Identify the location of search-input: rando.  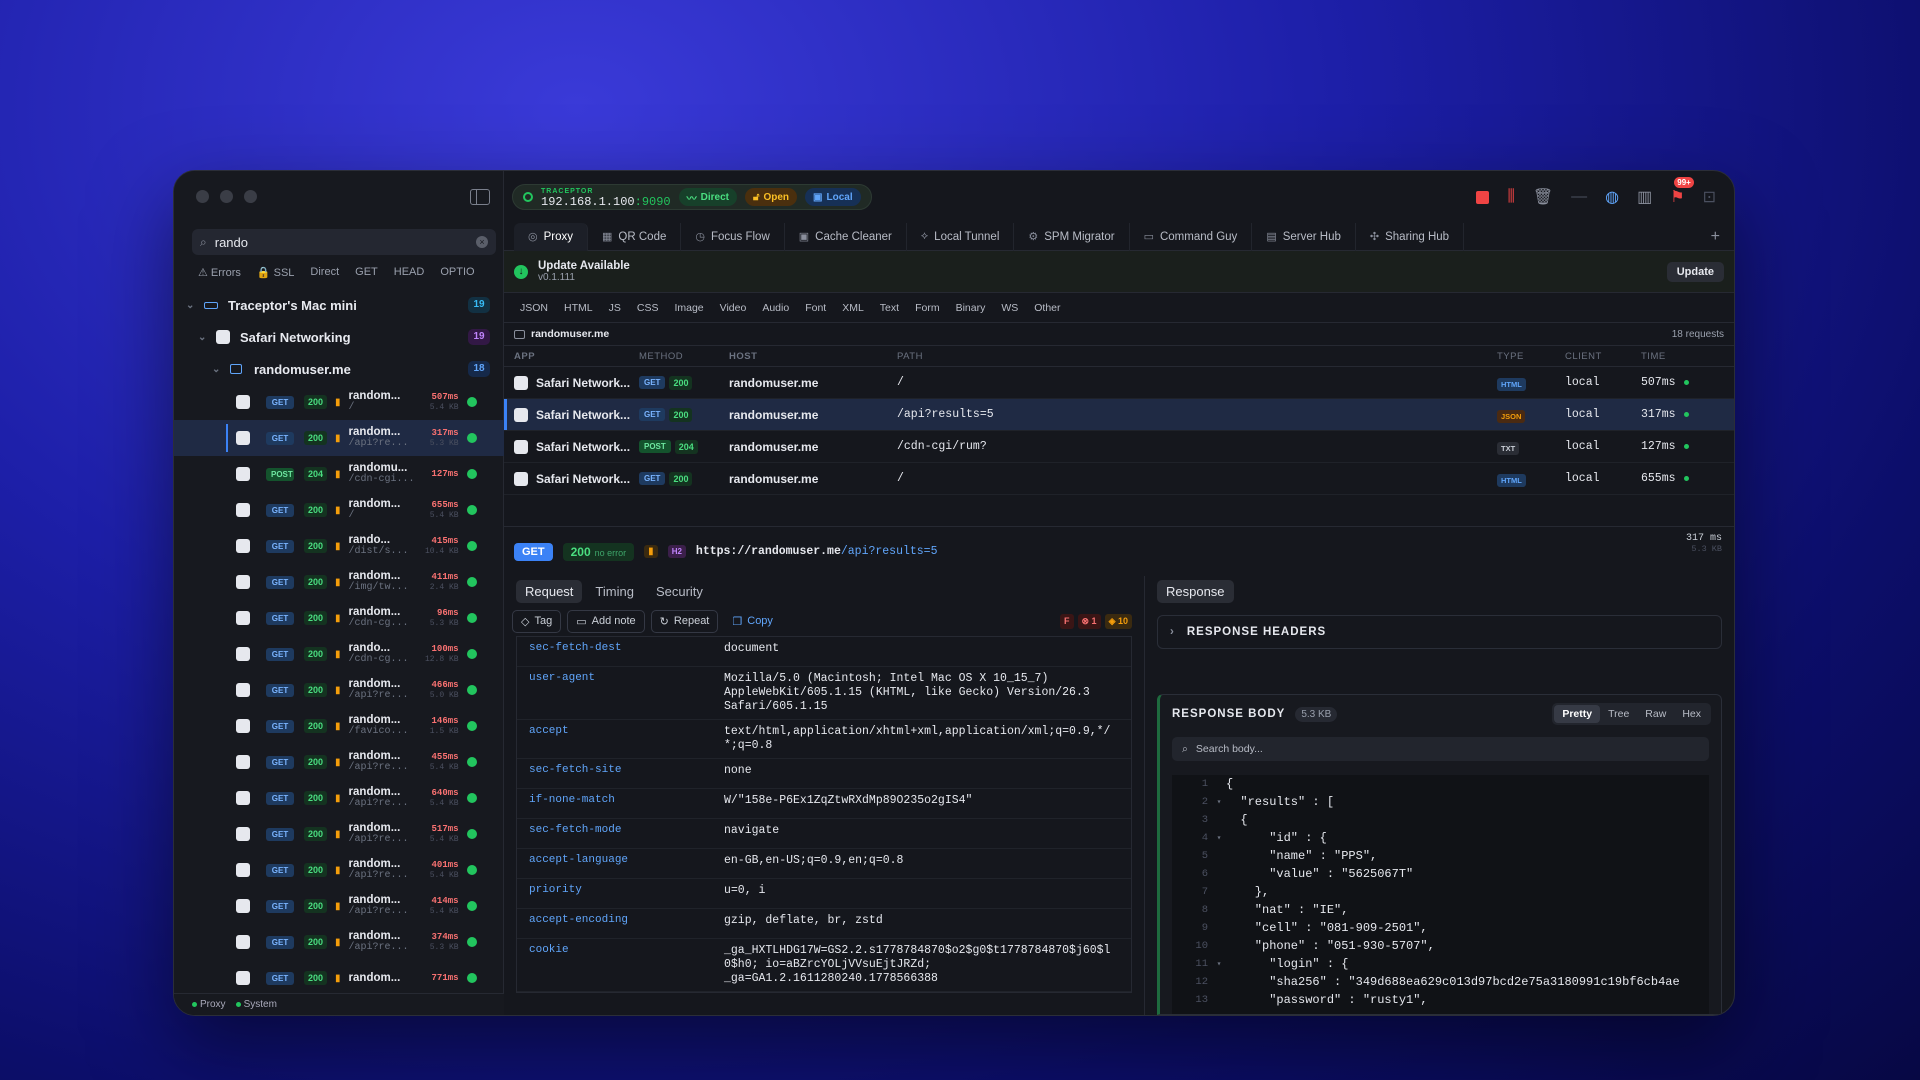
(341, 242).